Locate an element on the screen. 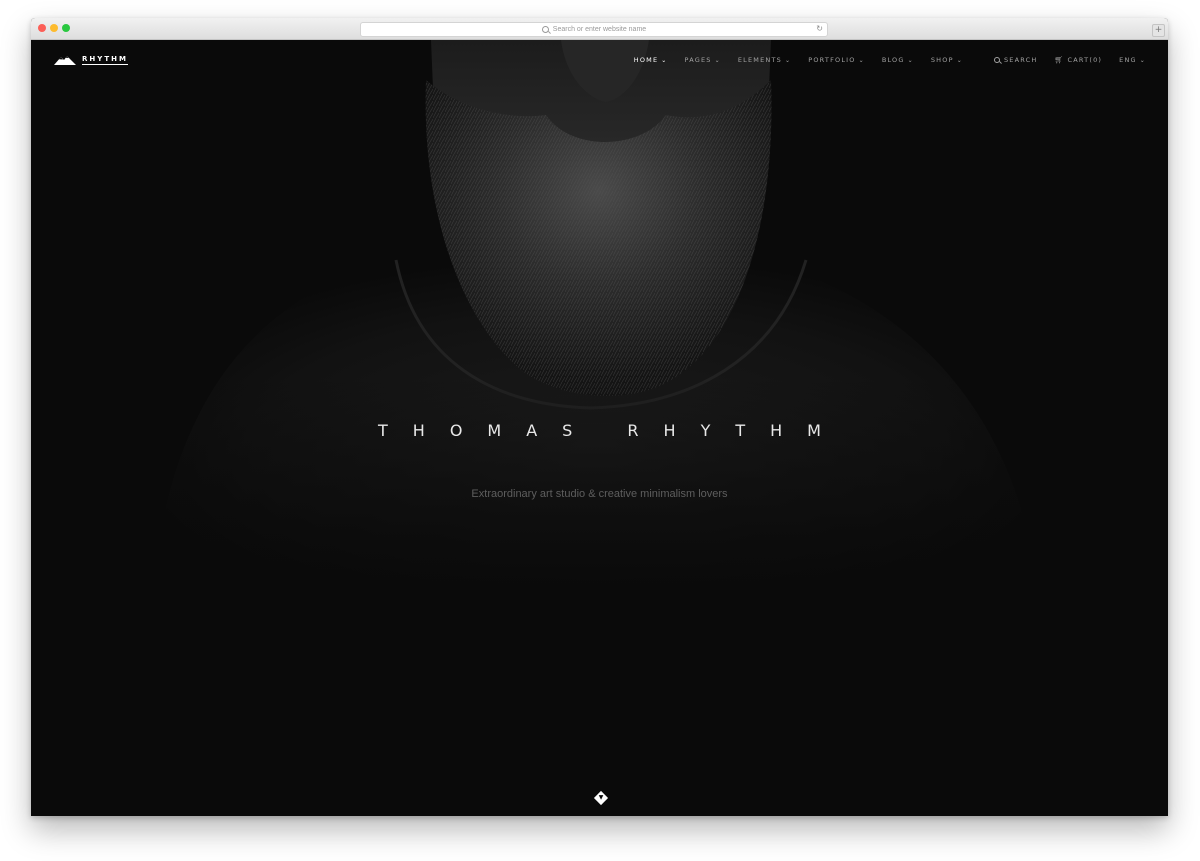 Image resolution: width=1200 pixels, height=861 pixels. minimize-window-button is located at coordinates (54, 28).